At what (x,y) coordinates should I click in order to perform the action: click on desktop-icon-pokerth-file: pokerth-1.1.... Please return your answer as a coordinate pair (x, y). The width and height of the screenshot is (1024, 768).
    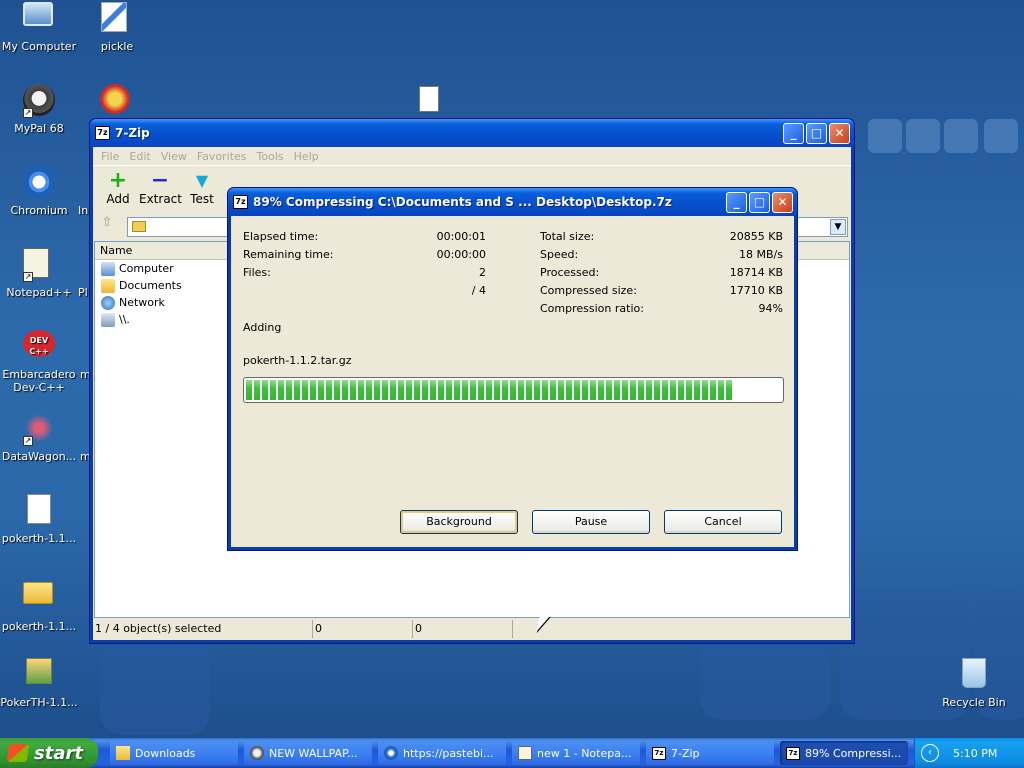
    Looking at the image, I should click on (39, 519).